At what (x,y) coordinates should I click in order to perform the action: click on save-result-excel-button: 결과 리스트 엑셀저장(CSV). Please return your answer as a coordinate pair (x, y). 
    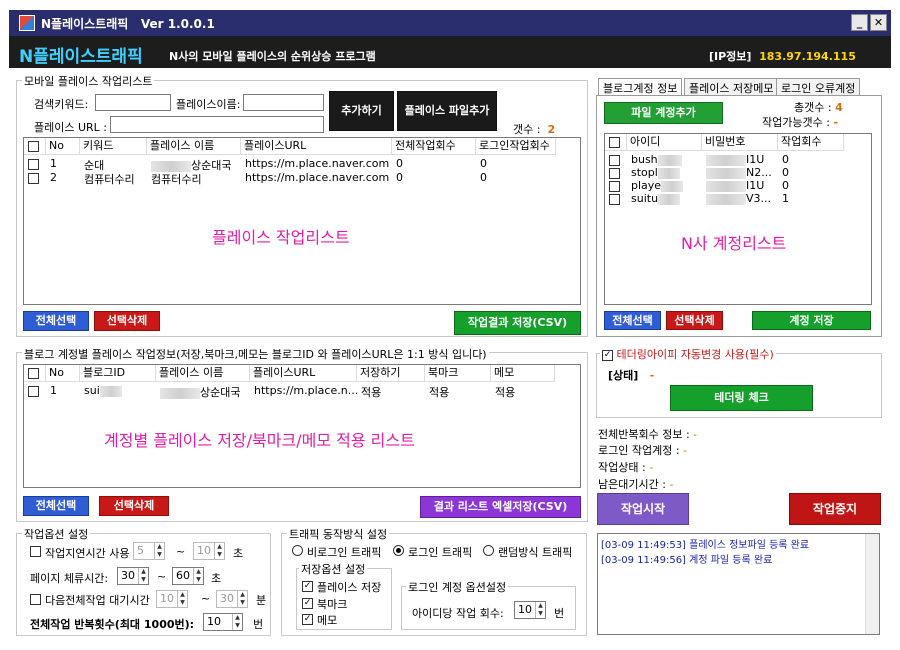
    Looking at the image, I should click on (500, 507).